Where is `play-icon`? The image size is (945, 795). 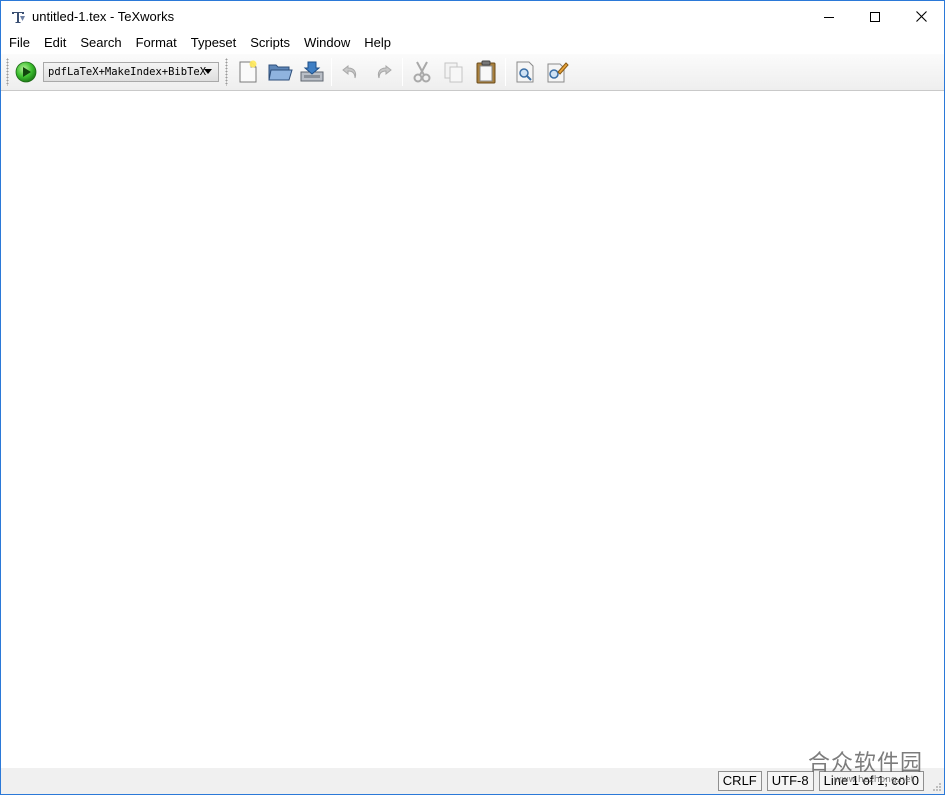 play-icon is located at coordinates (26, 72).